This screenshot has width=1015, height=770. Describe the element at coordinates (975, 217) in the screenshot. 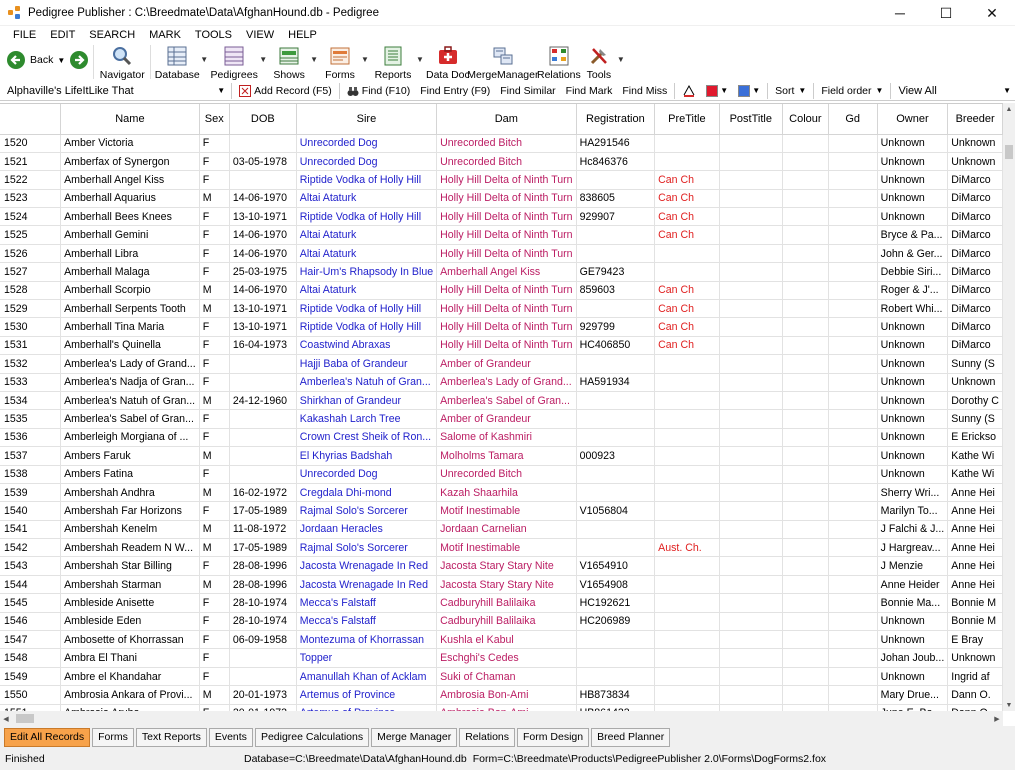

I see `breeder-cell: DiMarco` at that location.